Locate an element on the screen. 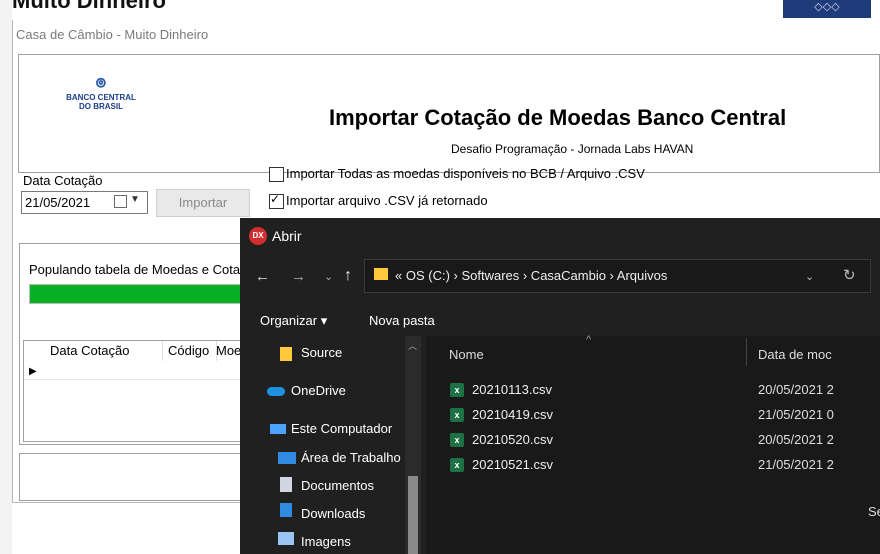  progress-label: Populando tabela de Moedas e Cotaç is located at coordinates (138, 269).